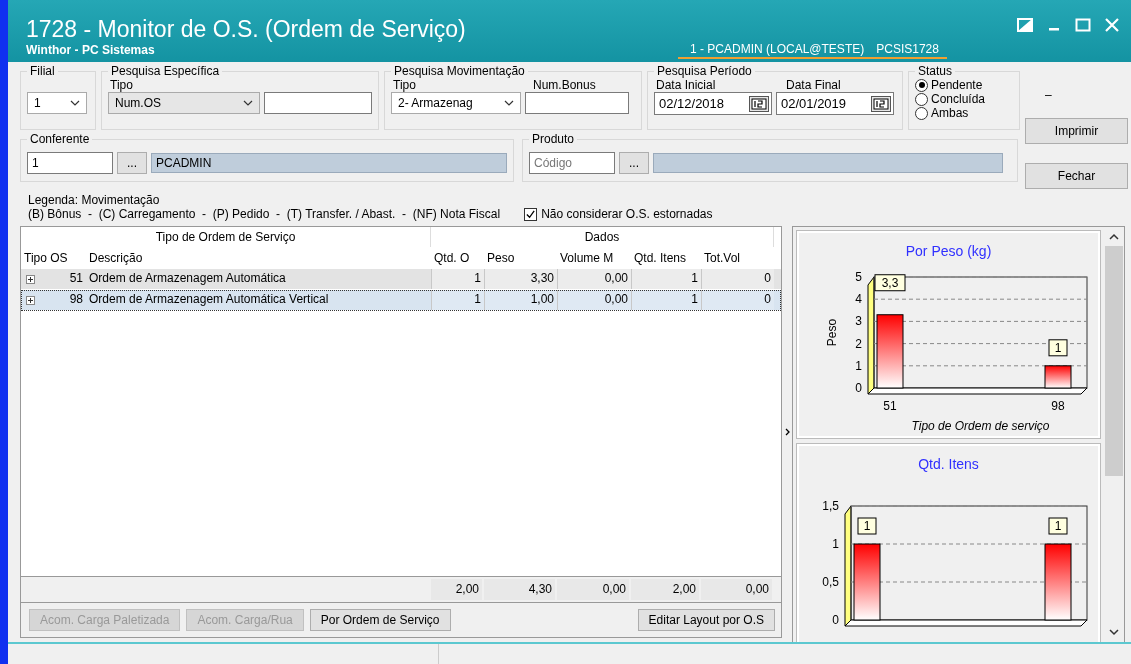  I want to click on maximize-icon, so click(1083, 25).